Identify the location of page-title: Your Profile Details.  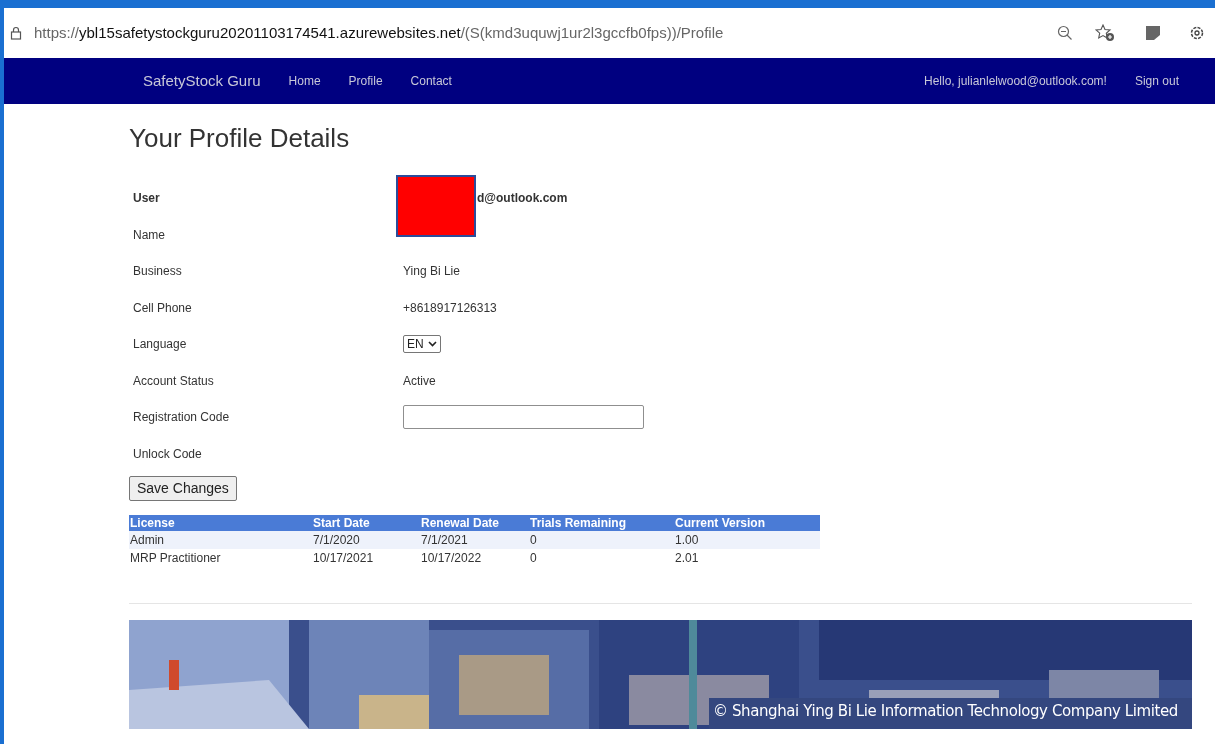
(240, 138).